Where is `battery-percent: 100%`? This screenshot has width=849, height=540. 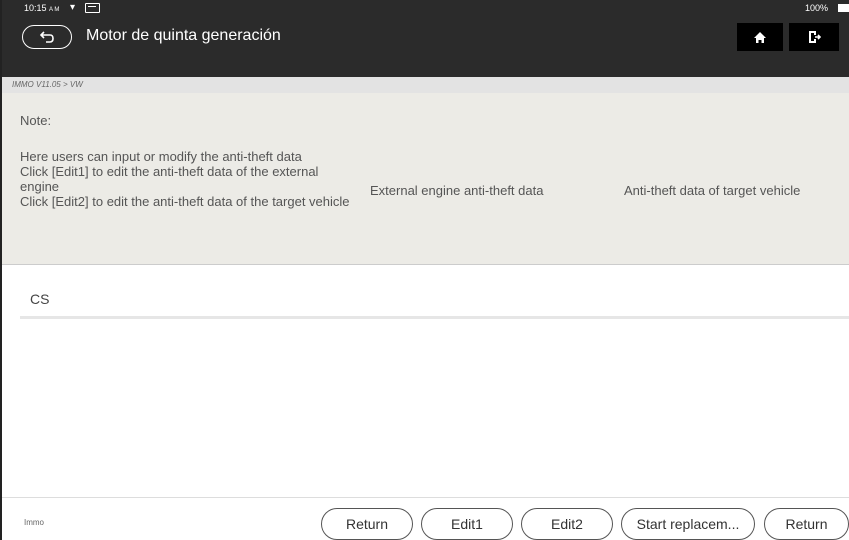 battery-percent: 100% is located at coordinates (817, 8).